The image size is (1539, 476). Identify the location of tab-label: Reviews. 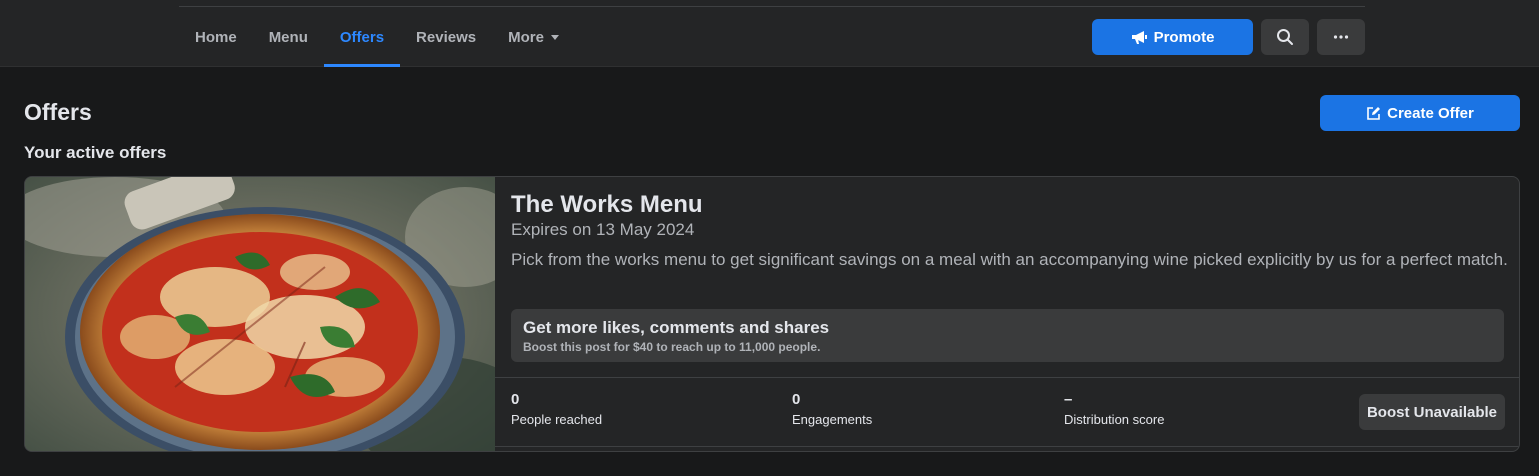
(446, 37).